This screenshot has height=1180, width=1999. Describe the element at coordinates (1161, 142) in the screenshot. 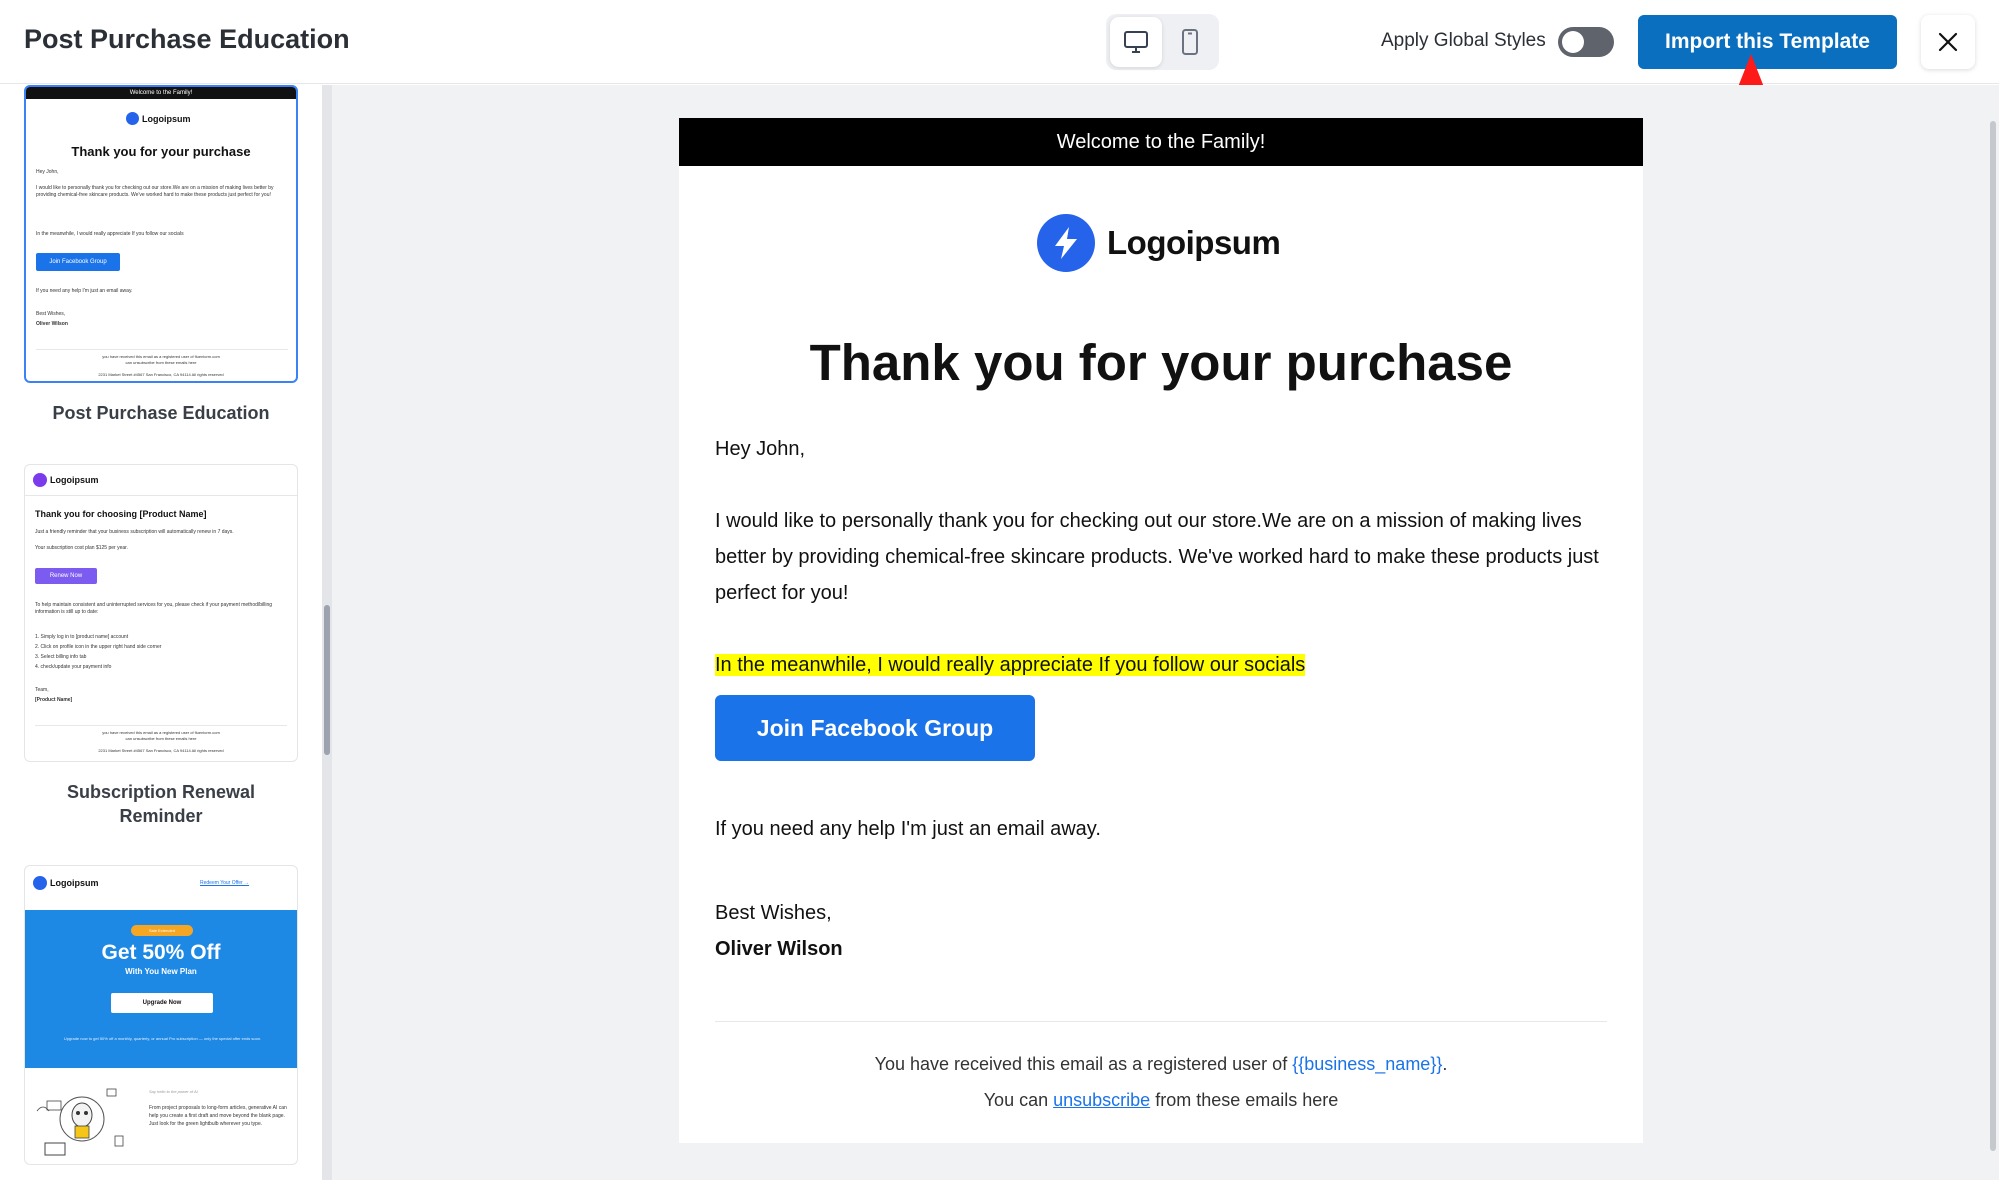

I see `email-banner: Welcome to the Family!` at that location.